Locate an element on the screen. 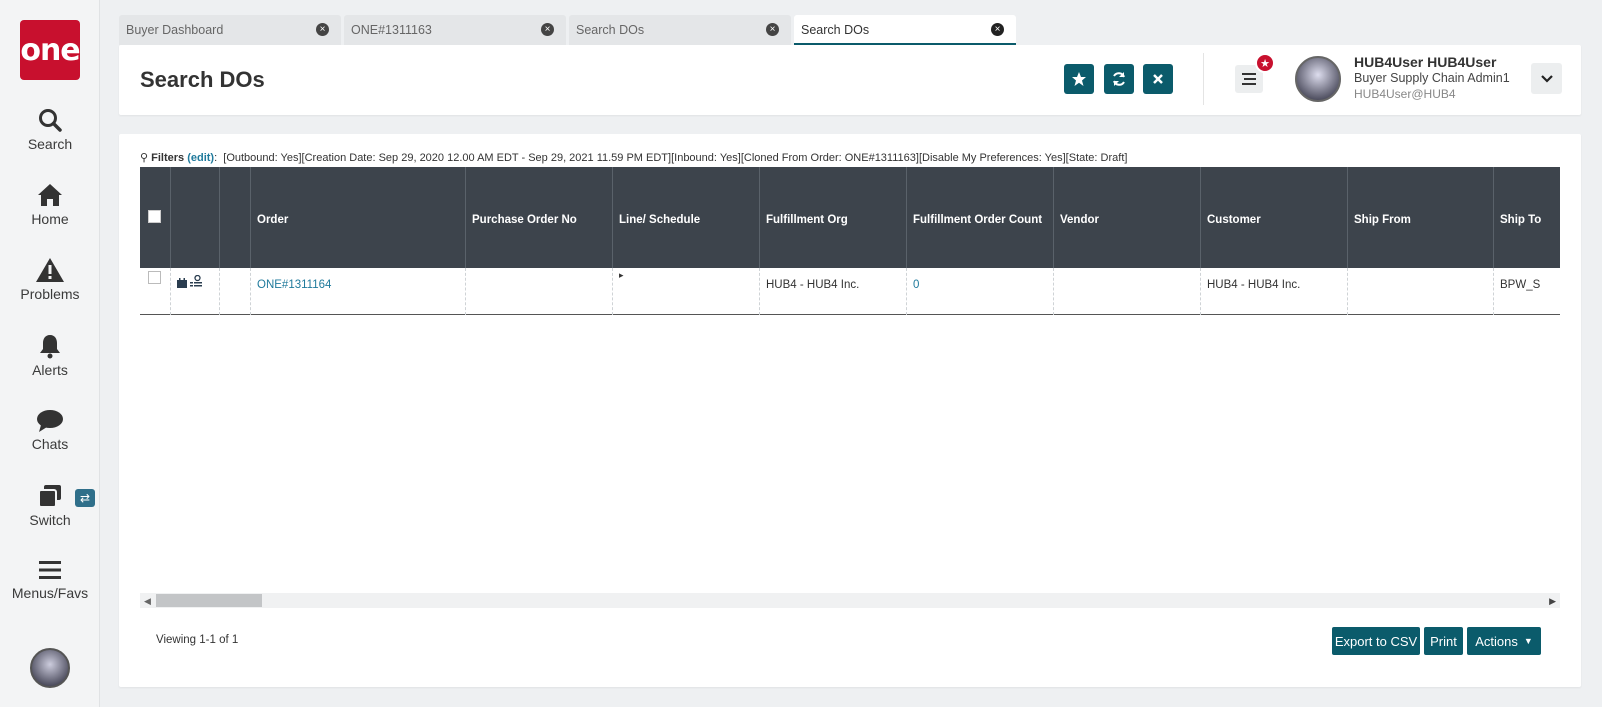 The height and width of the screenshot is (707, 1602). user-name: HUB4User HUB4User is located at coordinates (1425, 62).